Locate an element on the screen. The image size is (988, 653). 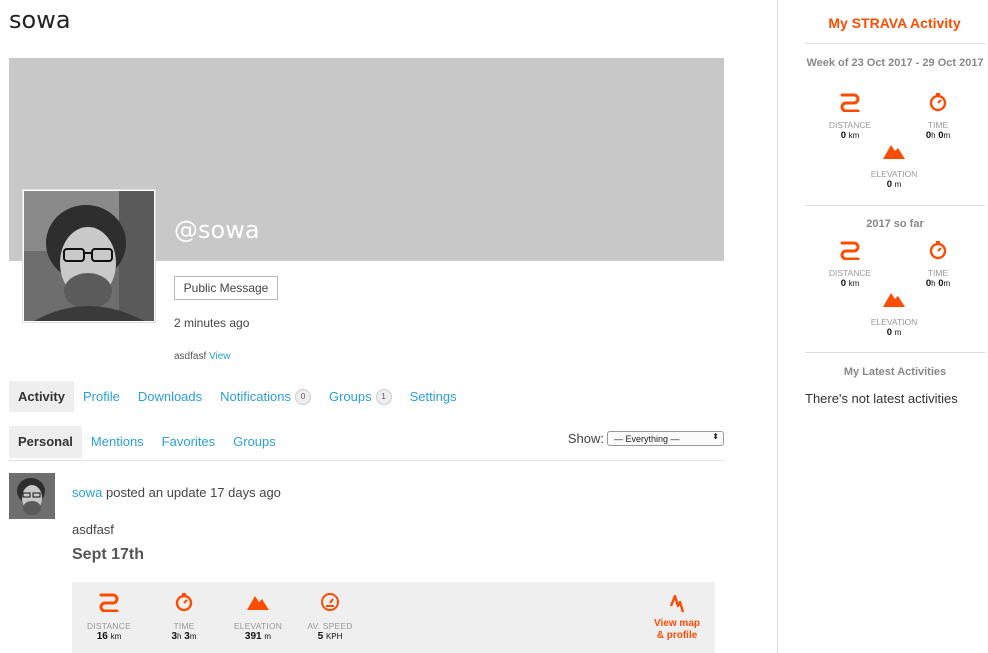
week-time: TIME 0h 0m is located at coordinates (938, 116).